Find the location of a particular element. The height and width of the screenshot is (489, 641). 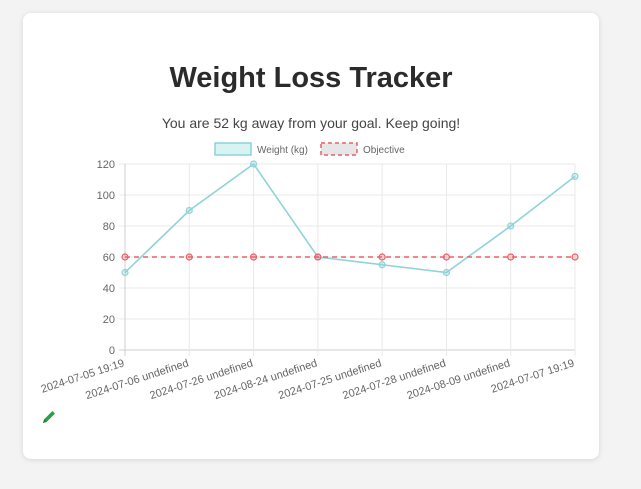

y-tick-label: 100 is located at coordinates (106, 196).